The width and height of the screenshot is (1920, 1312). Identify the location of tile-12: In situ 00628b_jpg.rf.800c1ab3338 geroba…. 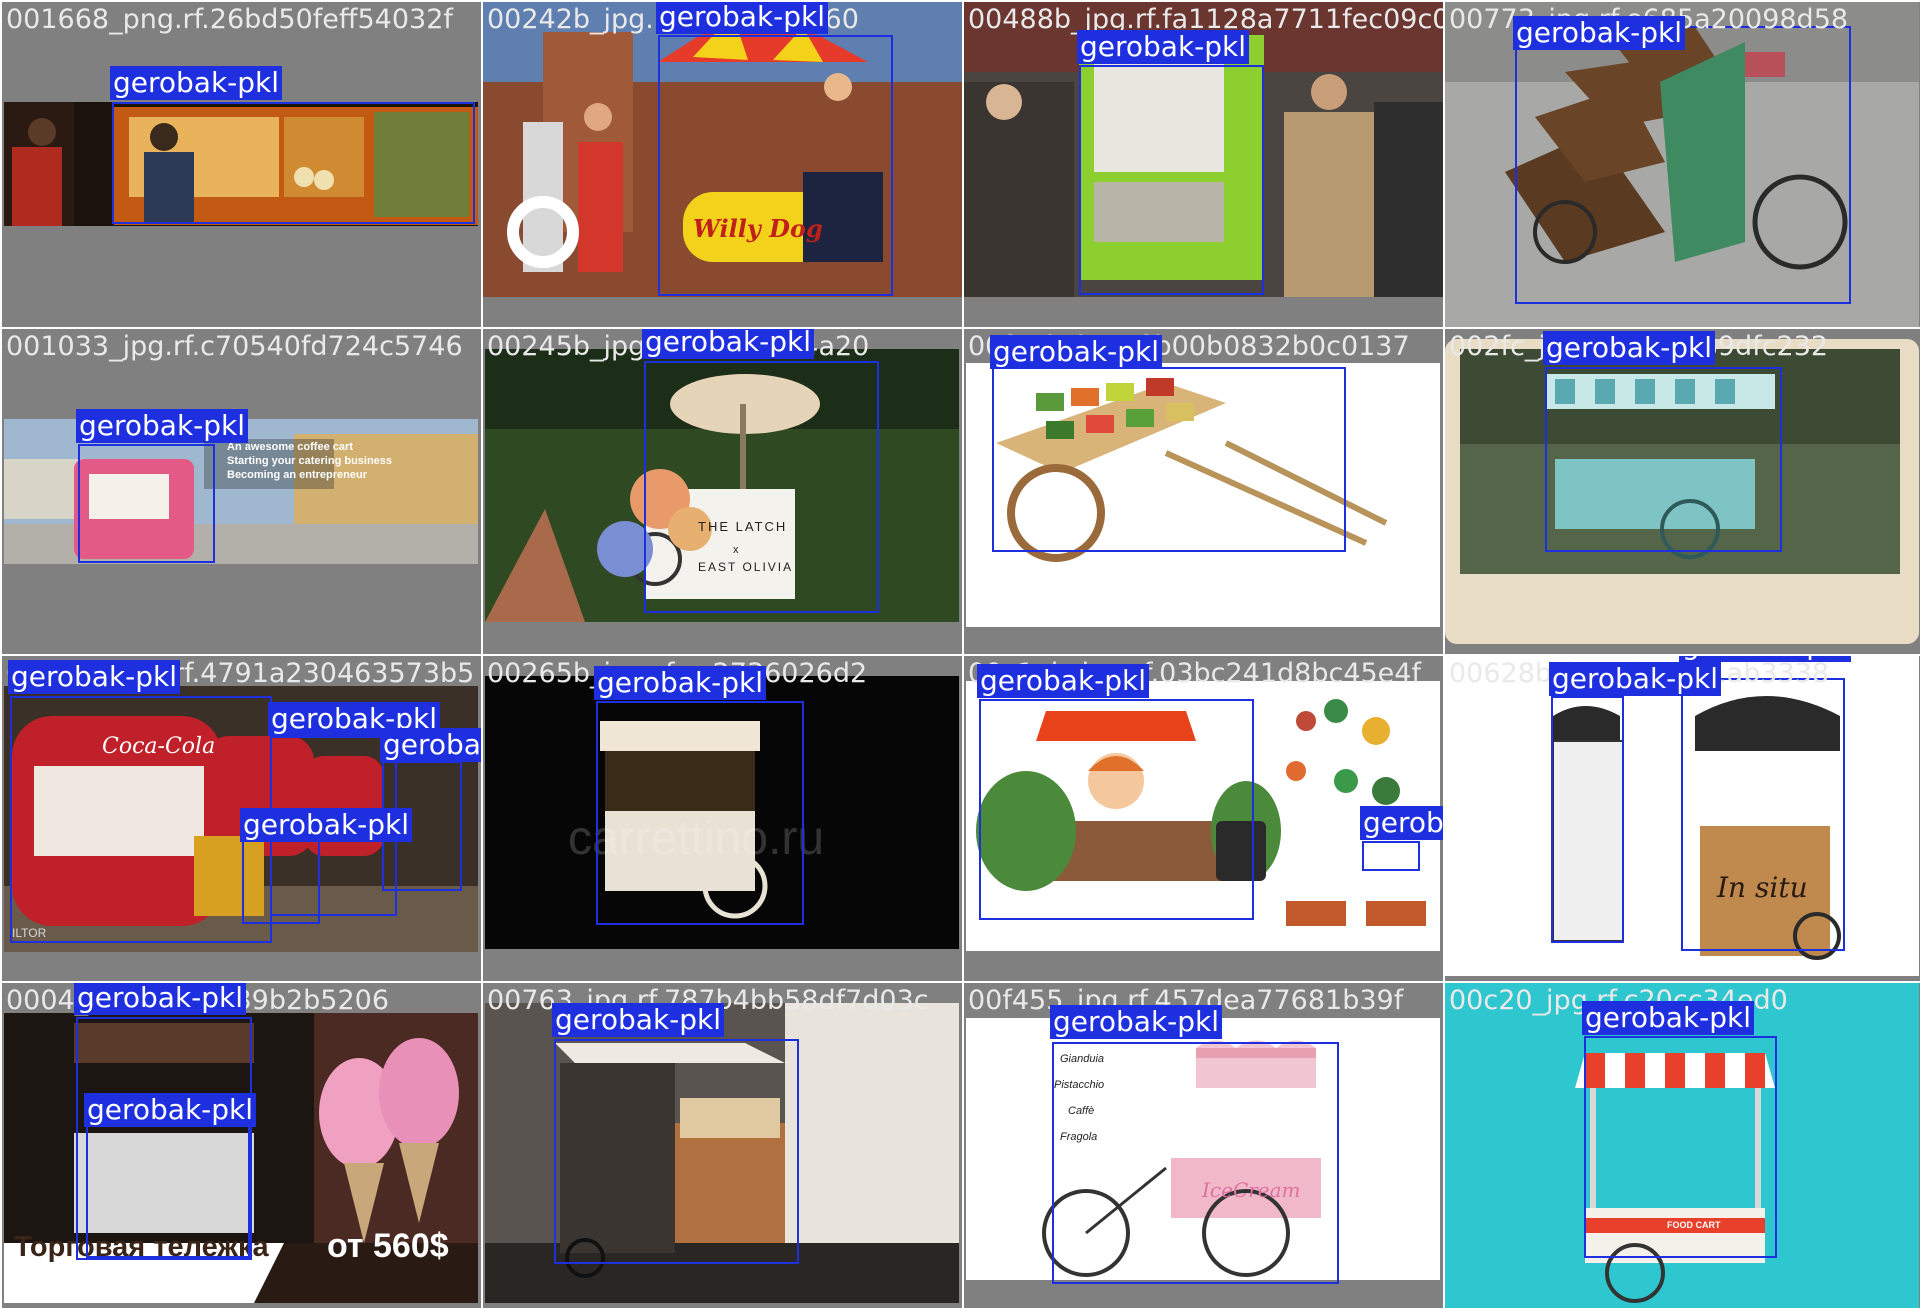
(1682, 818).